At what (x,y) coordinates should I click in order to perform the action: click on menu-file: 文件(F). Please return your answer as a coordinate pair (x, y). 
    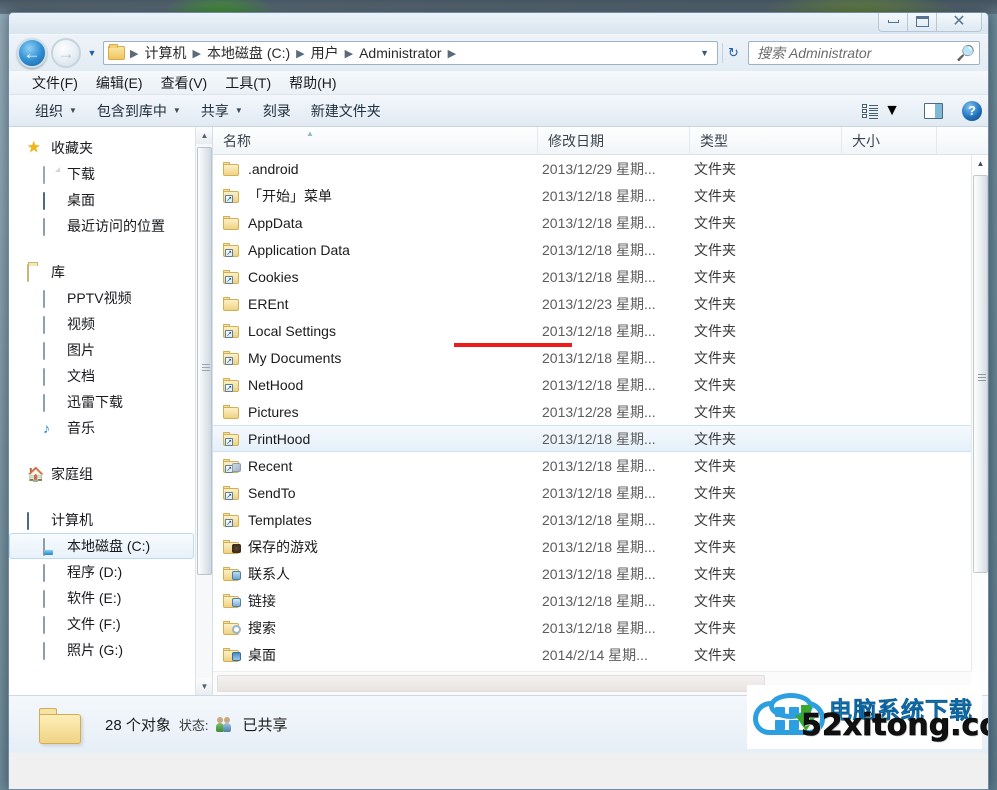
    Looking at the image, I should click on (55, 83).